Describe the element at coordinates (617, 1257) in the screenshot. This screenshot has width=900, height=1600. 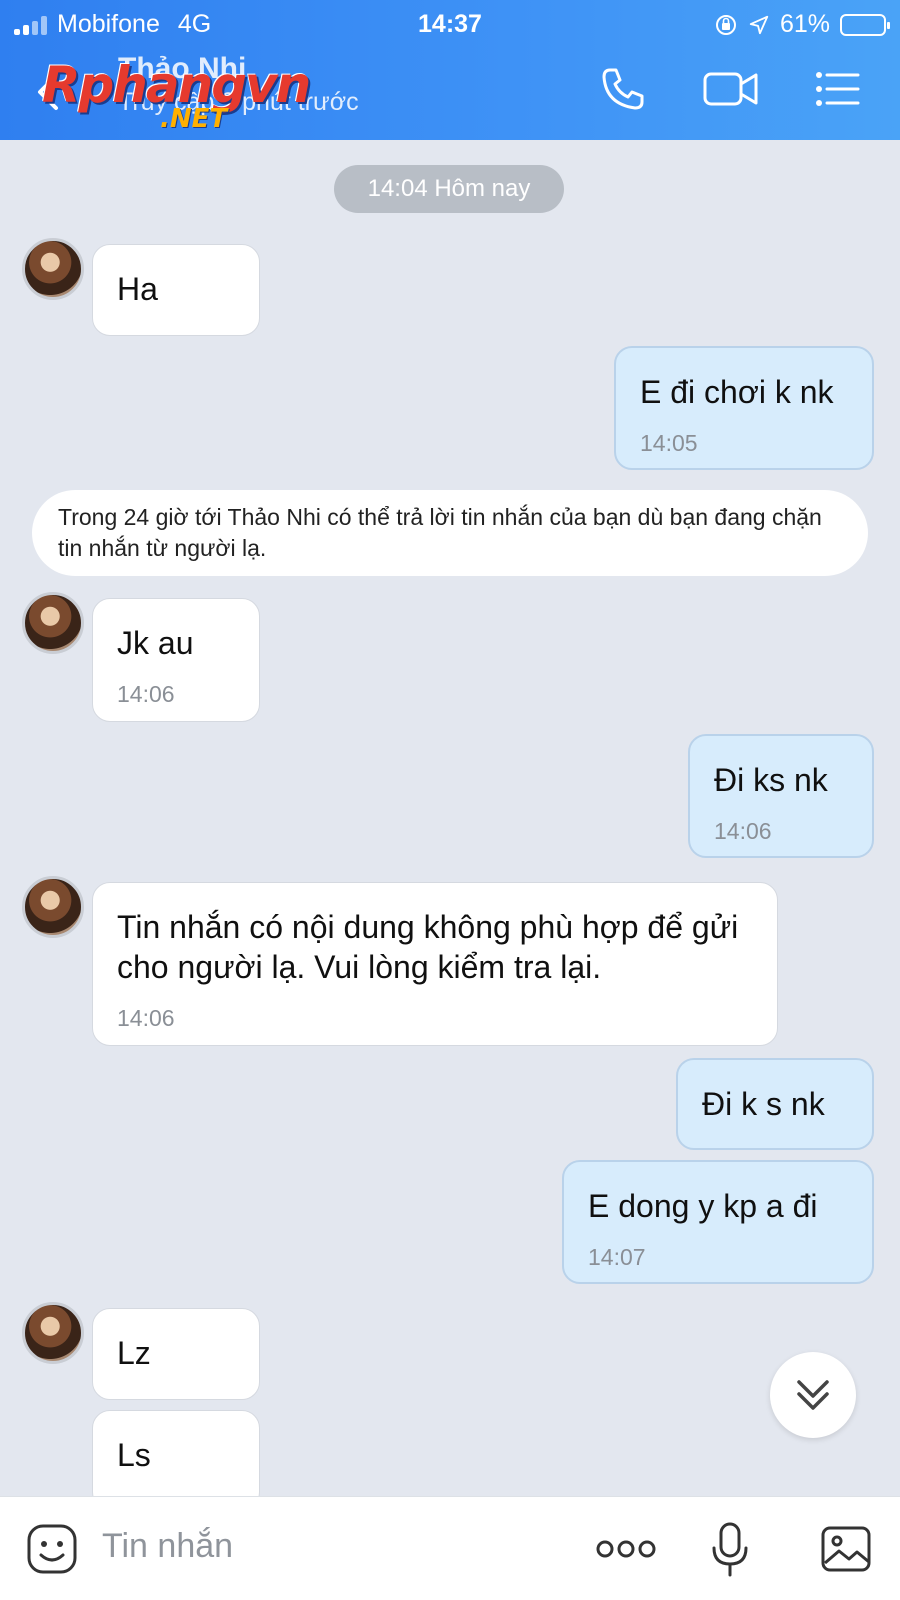
I see `message-time: 14:07` at that location.